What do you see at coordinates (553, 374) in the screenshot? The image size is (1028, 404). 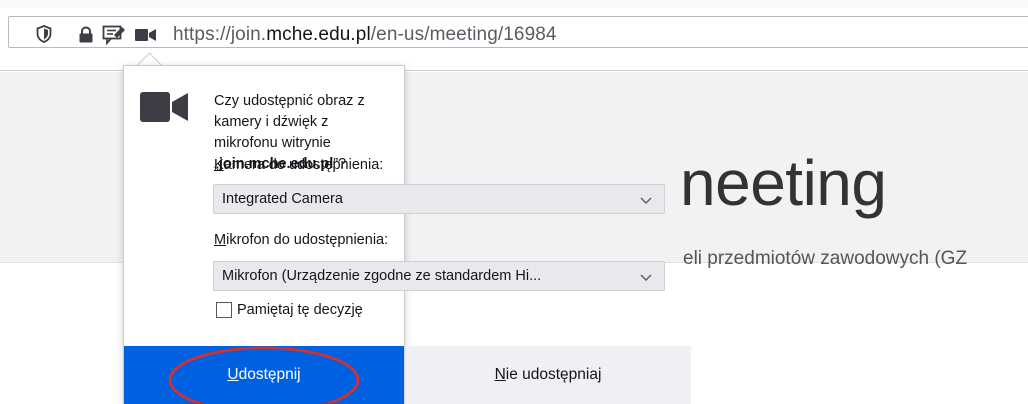 I see `deny-label: ie udostępniaj` at bounding box center [553, 374].